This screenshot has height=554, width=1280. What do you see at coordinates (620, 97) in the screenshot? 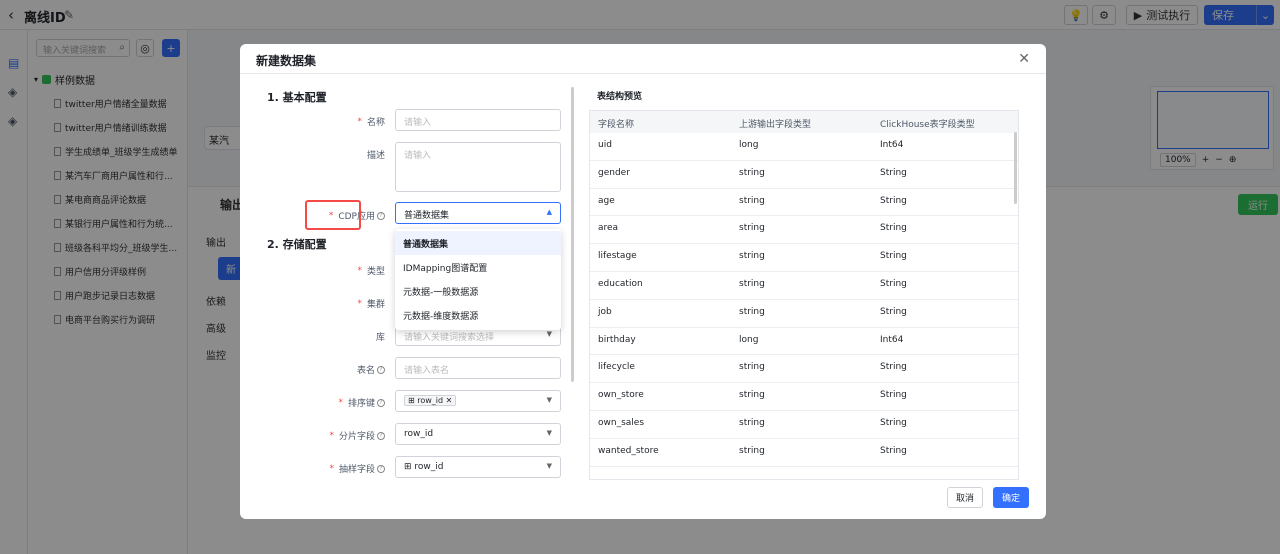
I see `preview-title: 表结构预览` at bounding box center [620, 97].